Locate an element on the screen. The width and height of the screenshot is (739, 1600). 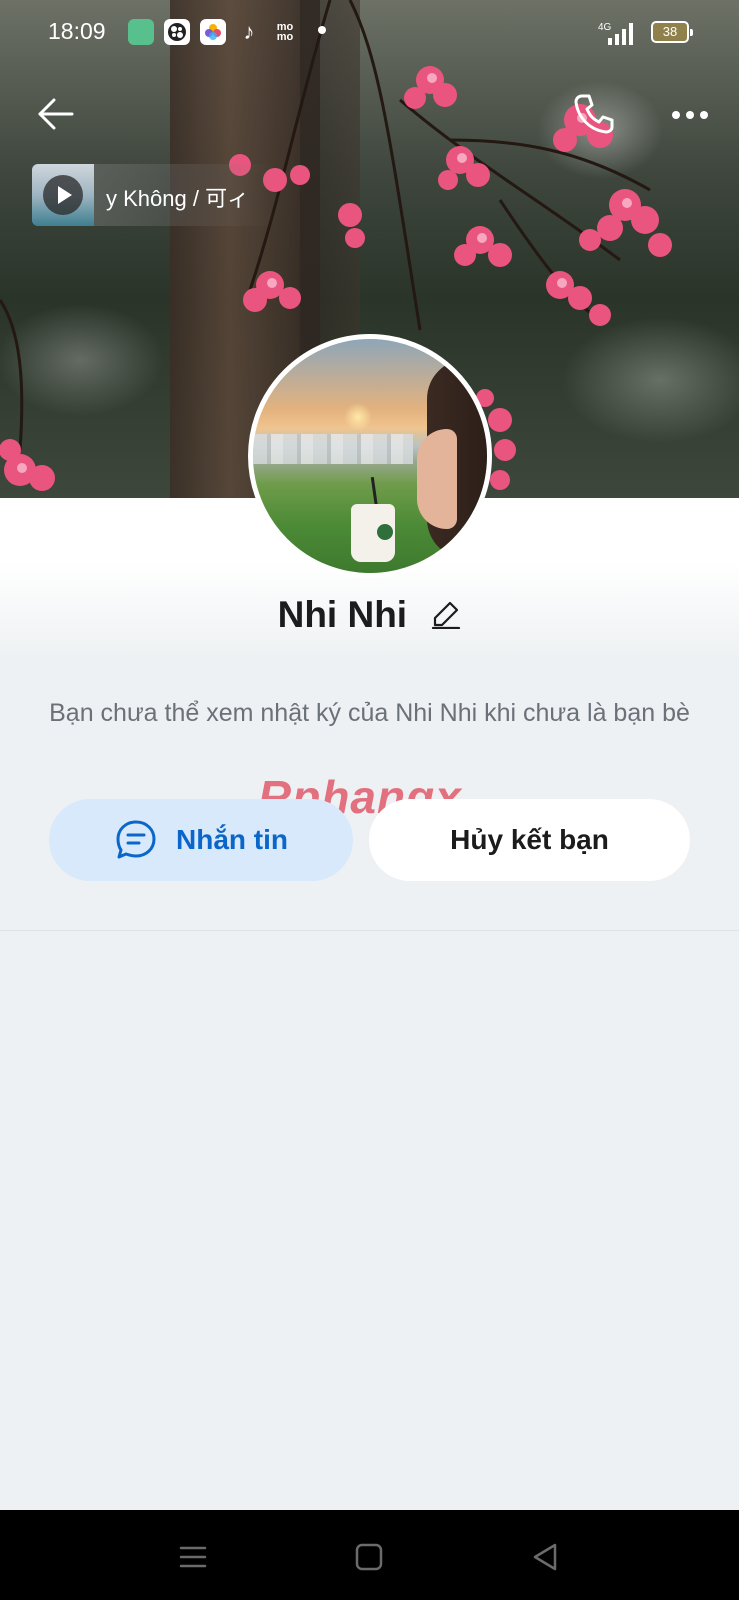
signal-4g-icon: 4G is located at coordinates (615, 33).